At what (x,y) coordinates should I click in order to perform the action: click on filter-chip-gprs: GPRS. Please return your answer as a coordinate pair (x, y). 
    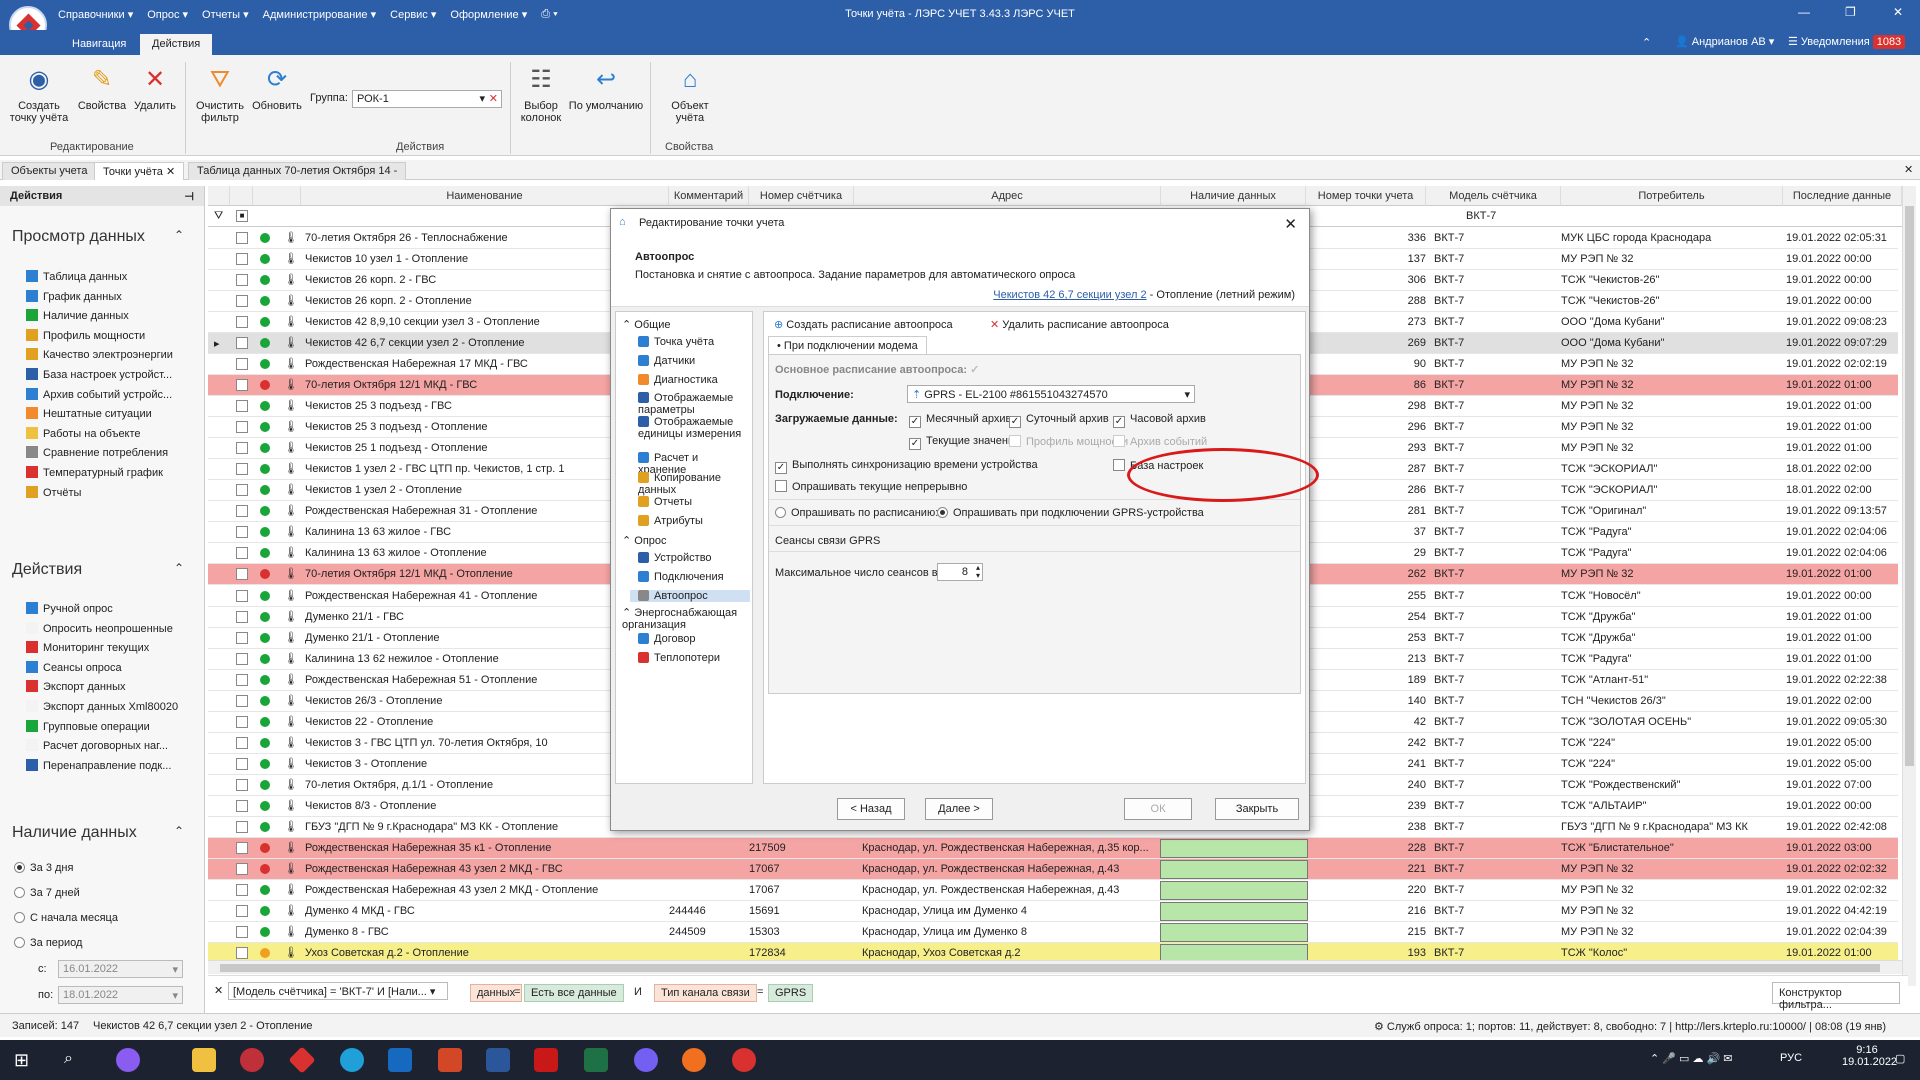
    Looking at the image, I should click on (791, 993).